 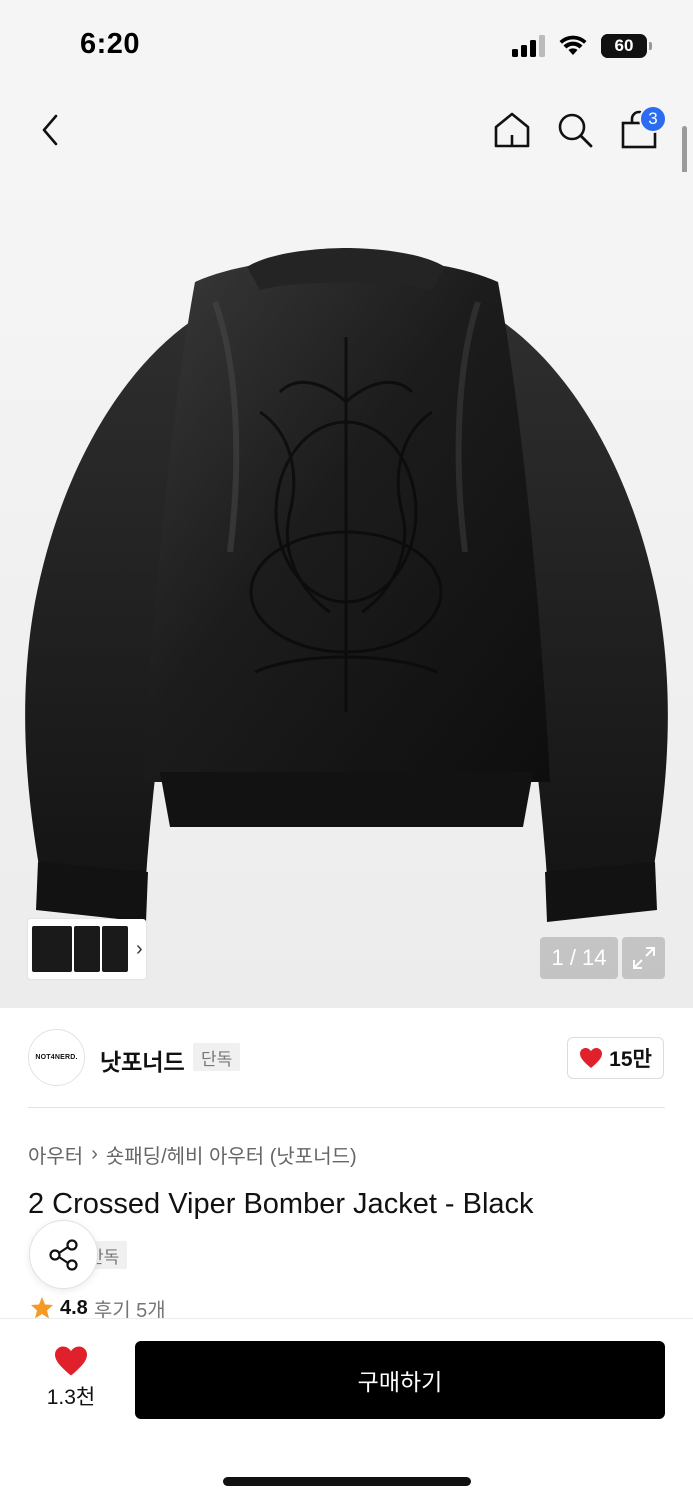 I want to click on home-icon, so click(x=512, y=130).